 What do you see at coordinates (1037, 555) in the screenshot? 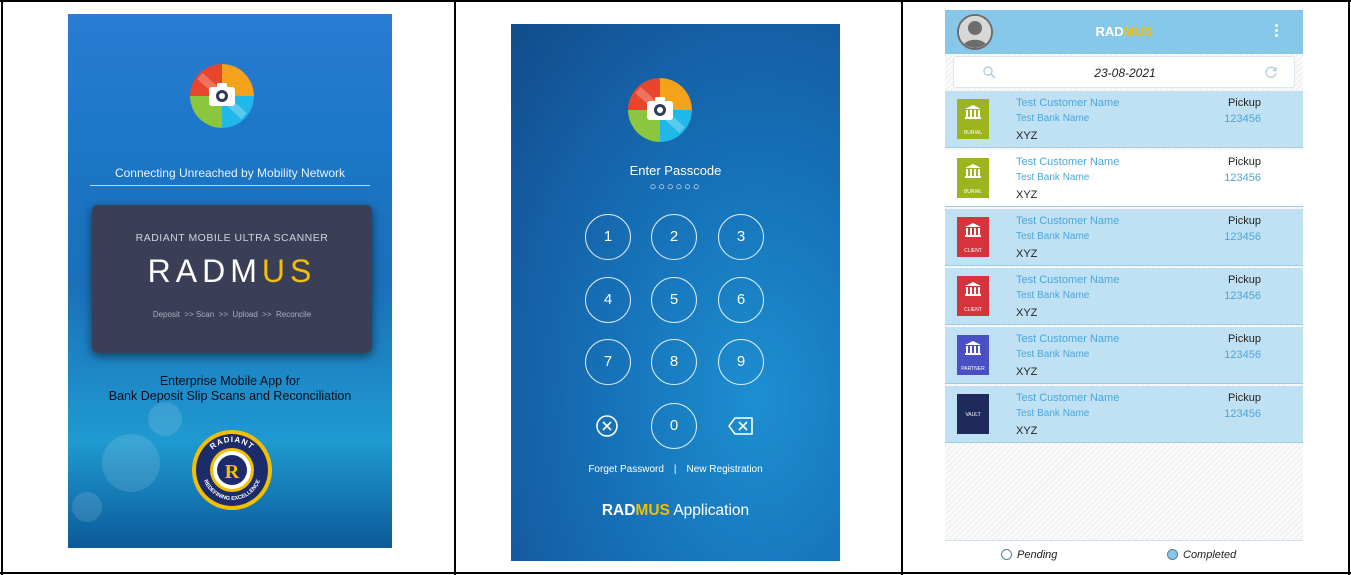
I see `tab-pending-label: Pending` at bounding box center [1037, 555].